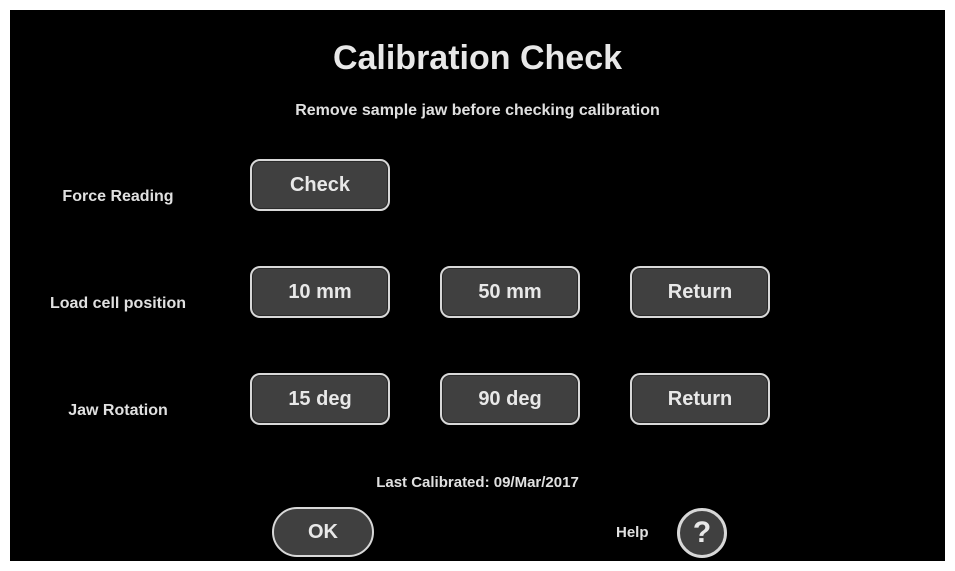  Describe the element at coordinates (118, 196) in the screenshot. I see `force-reading-label: Force Reading` at that location.